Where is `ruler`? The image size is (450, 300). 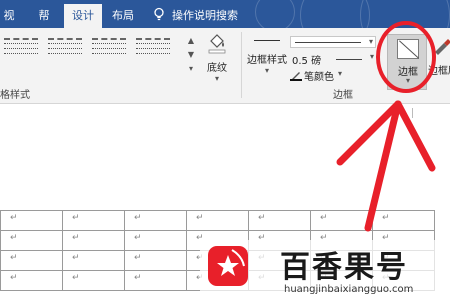
ruler is located at coordinates (225, 111).